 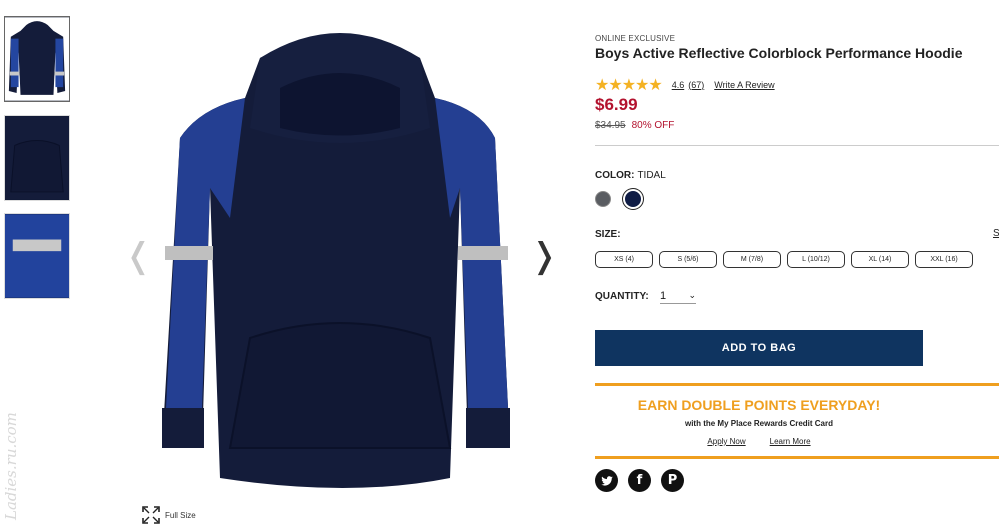 I want to click on next-image-arrow-icon: ❭, so click(x=544, y=256).